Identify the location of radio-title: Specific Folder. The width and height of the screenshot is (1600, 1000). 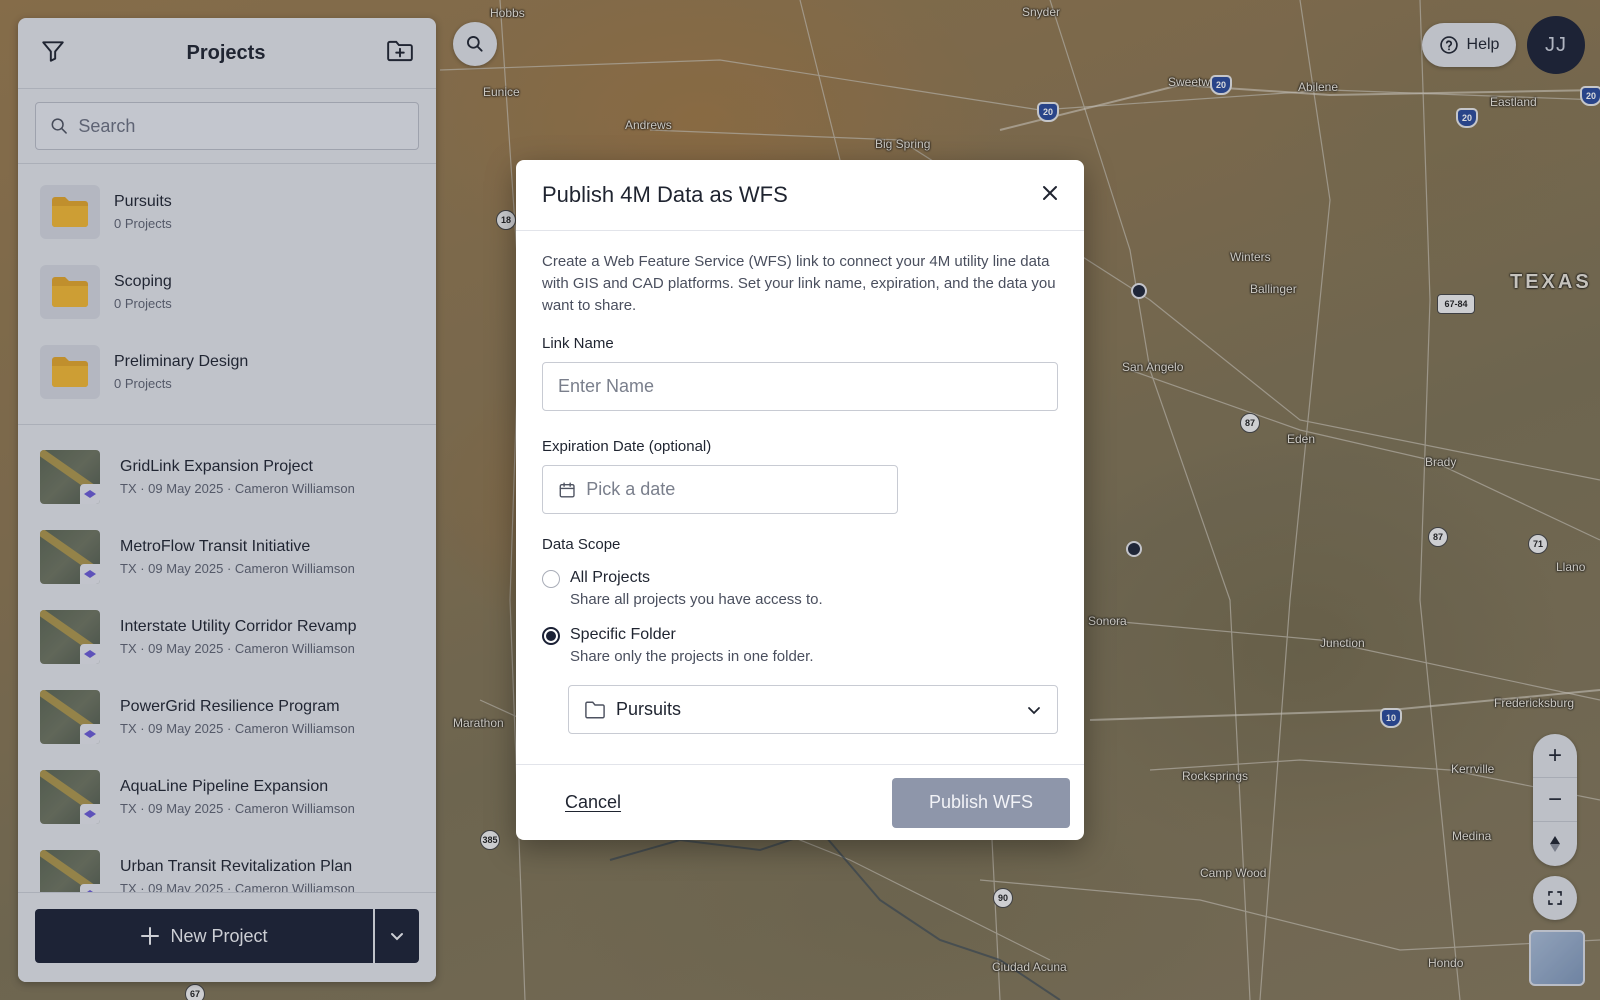
(623, 634).